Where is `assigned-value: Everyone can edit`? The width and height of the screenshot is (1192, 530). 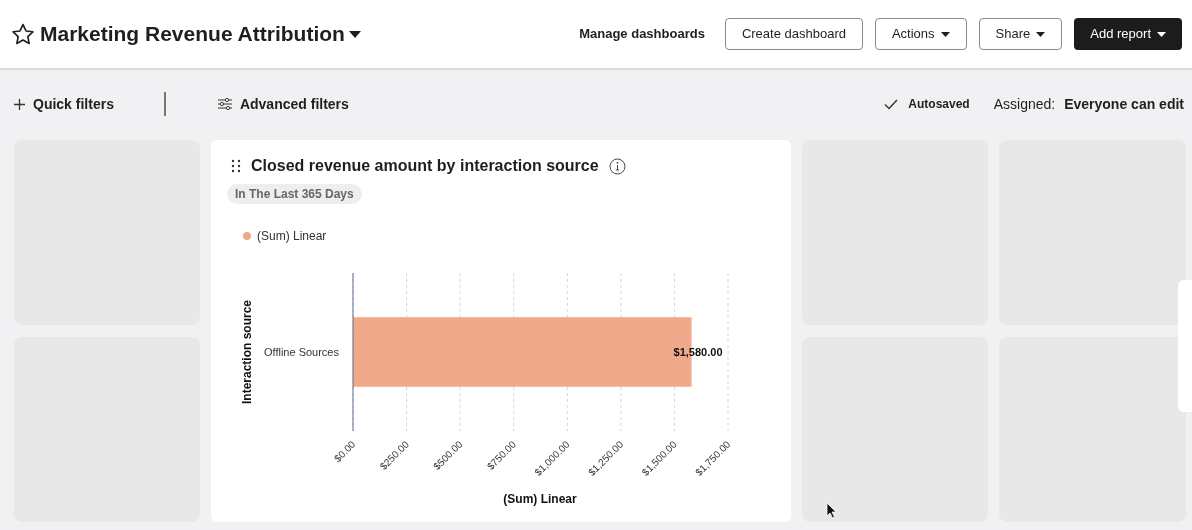 assigned-value: Everyone can edit is located at coordinates (1124, 104).